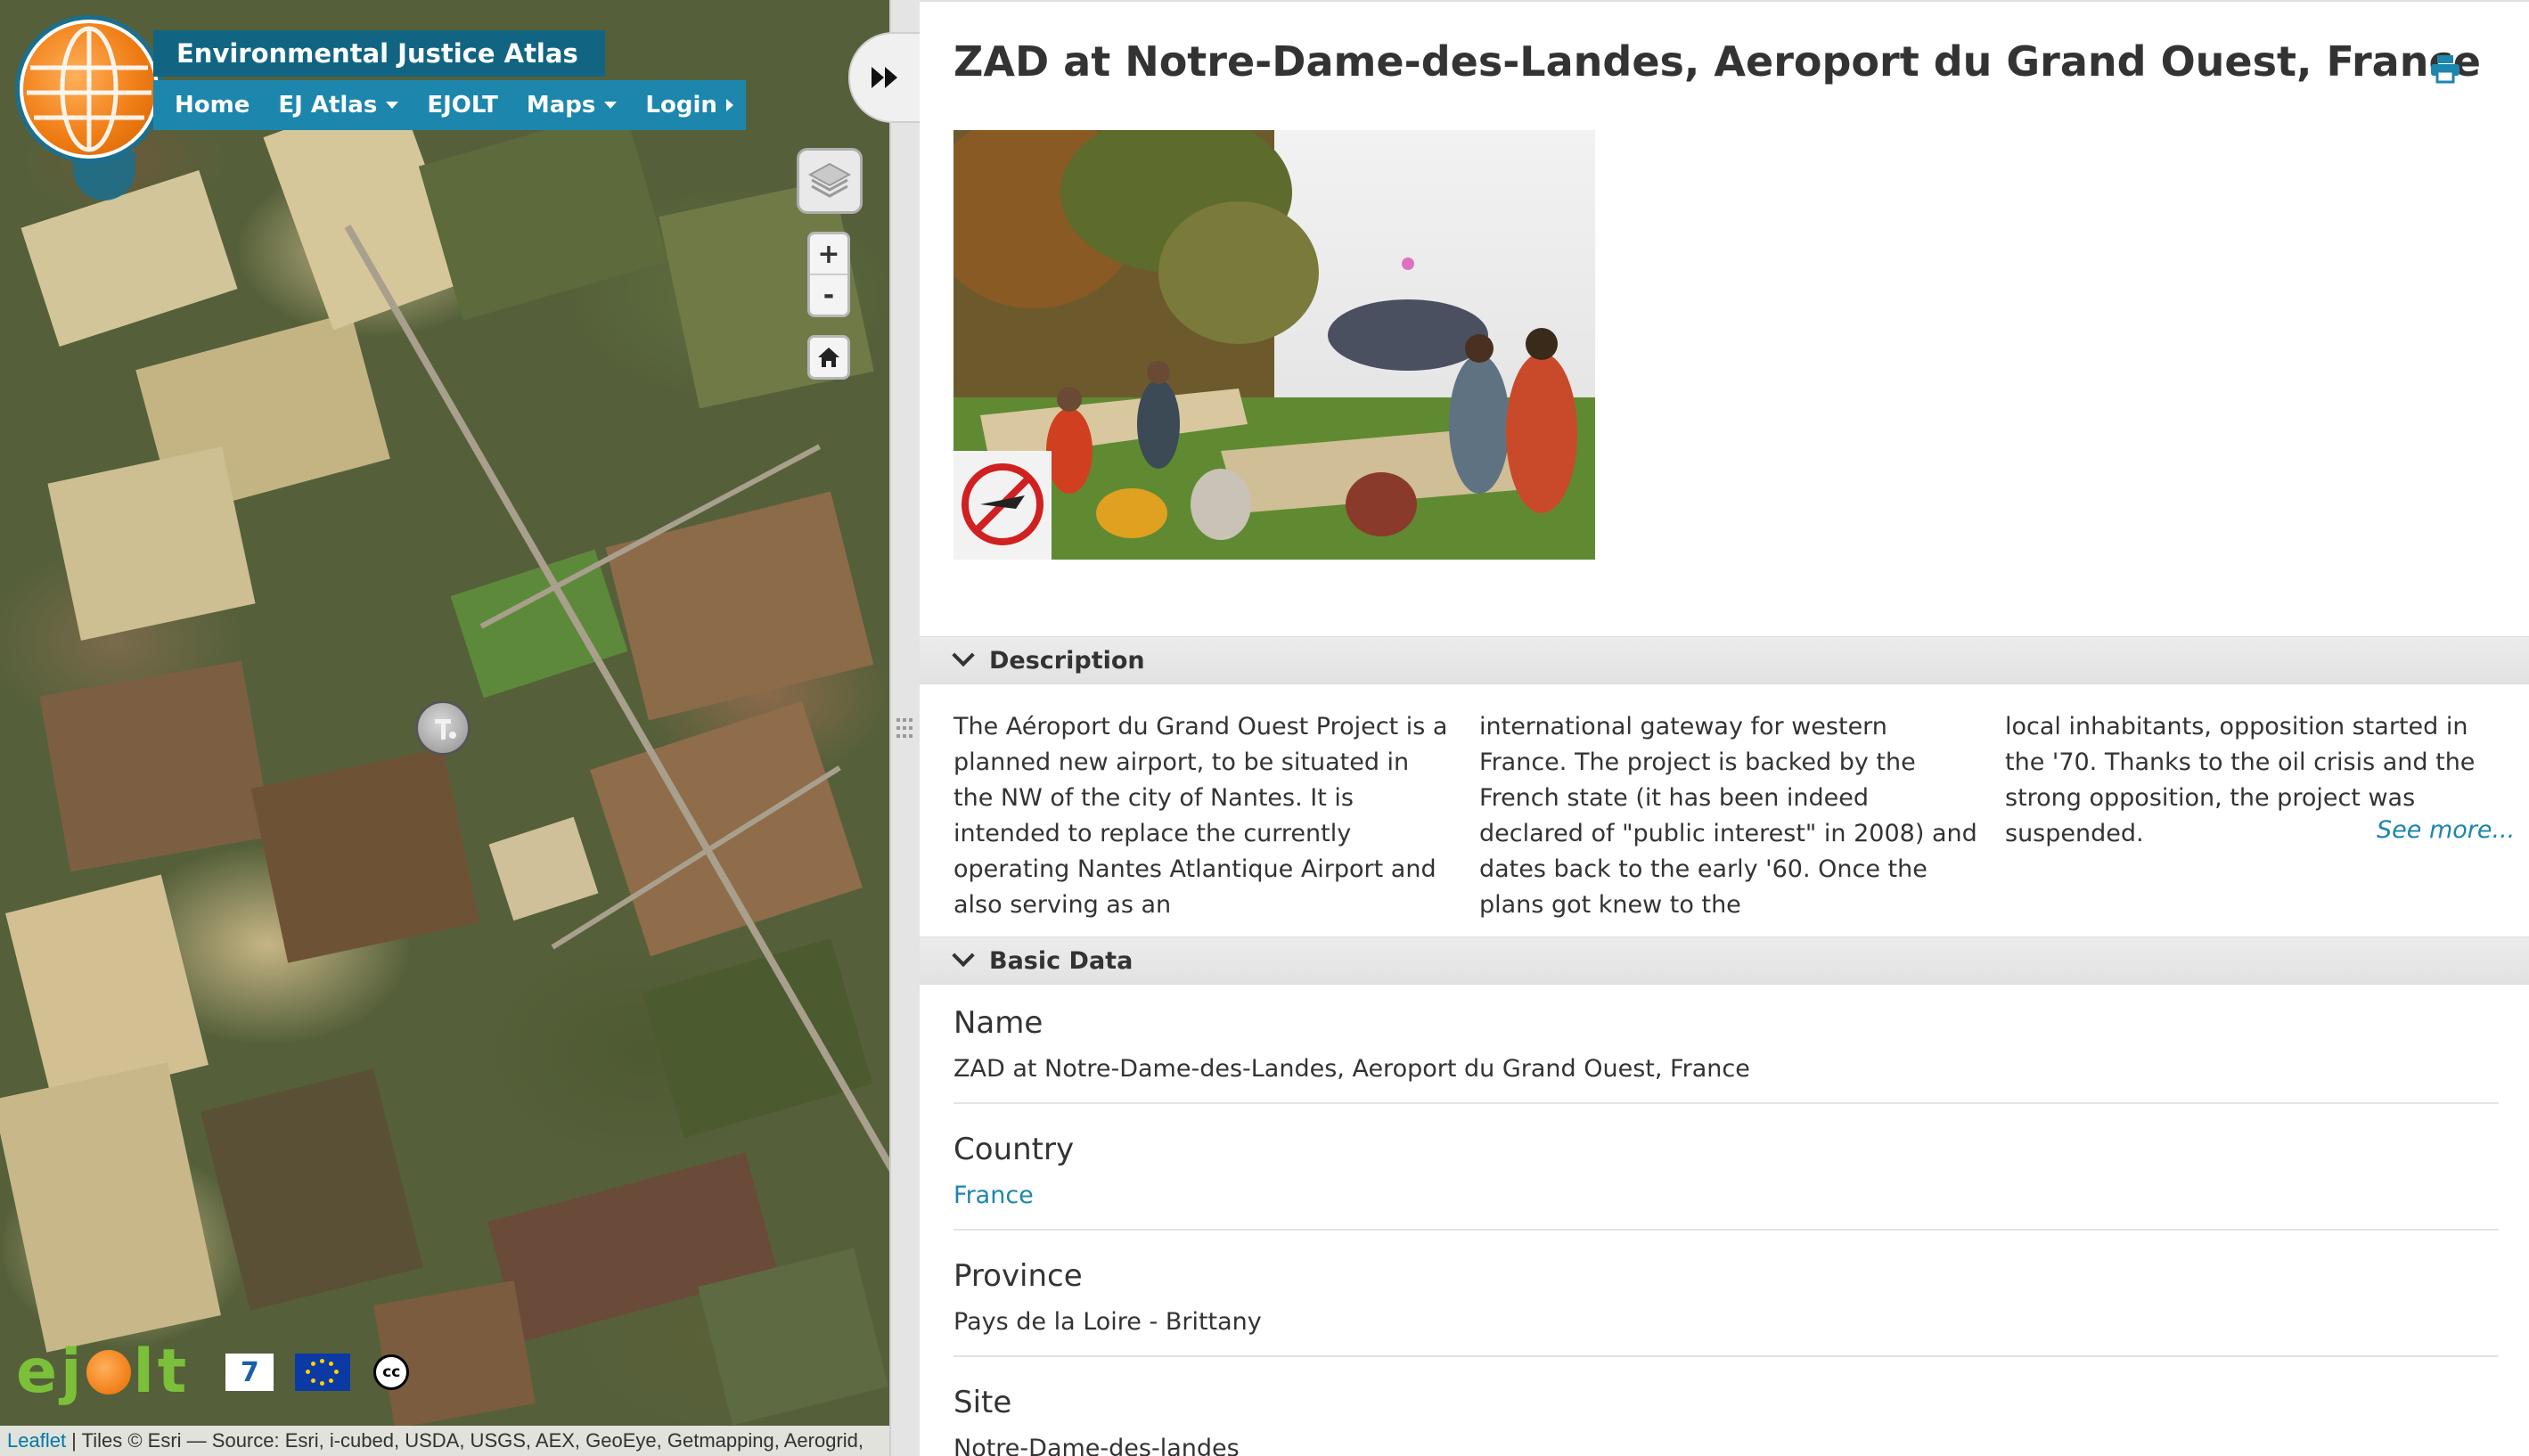 The height and width of the screenshot is (1456, 2529). Describe the element at coordinates (998, 1023) in the screenshot. I see `field-label: Name` at that location.